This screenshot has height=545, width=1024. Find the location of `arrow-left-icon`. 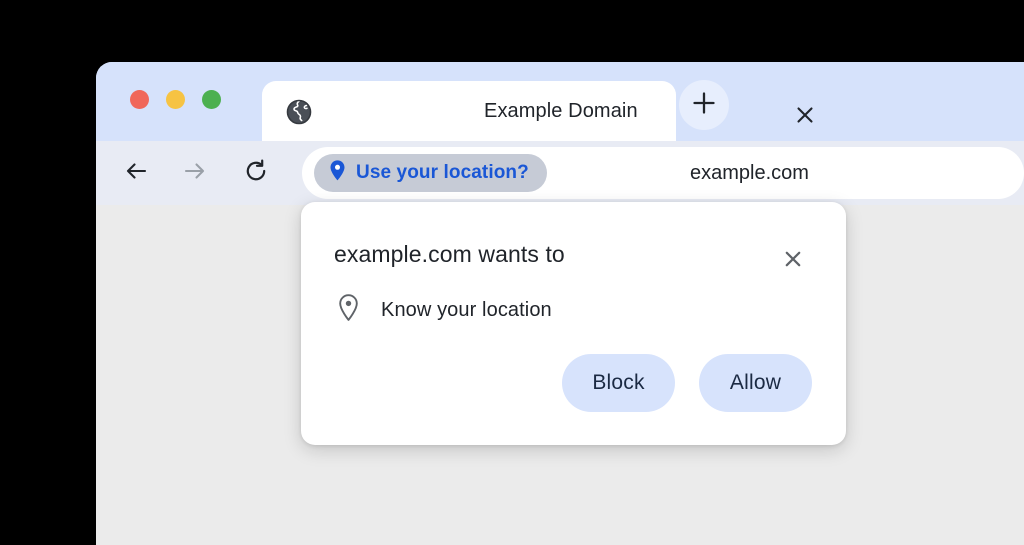

arrow-left-icon is located at coordinates (136, 173).